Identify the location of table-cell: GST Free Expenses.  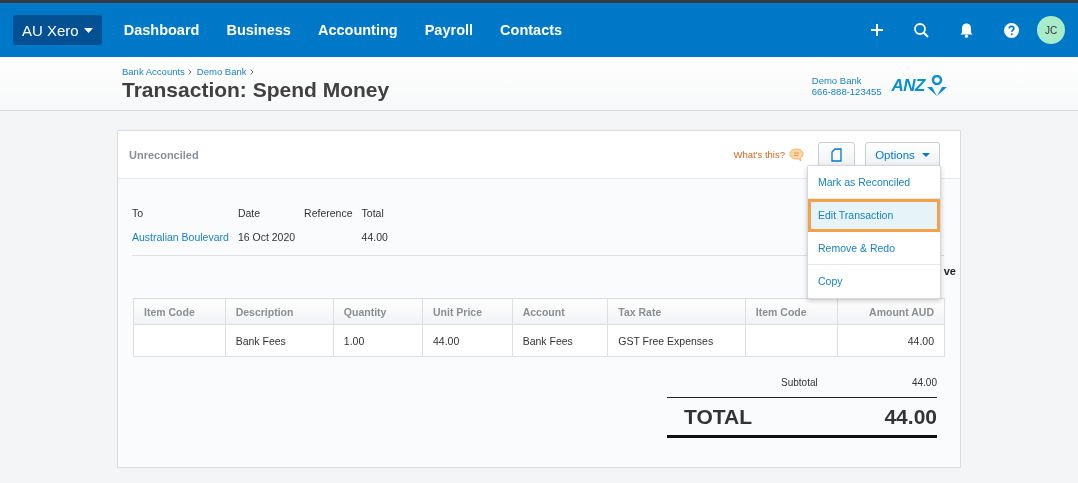
(676, 340).